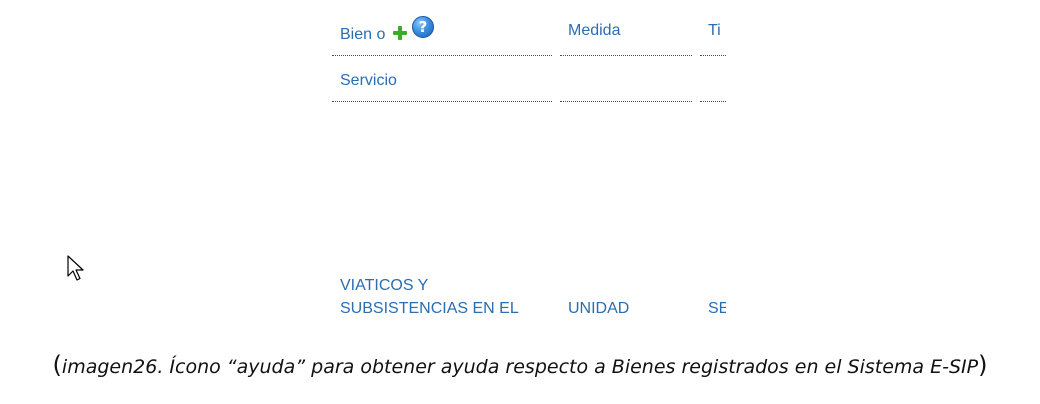 Image resolution: width=1040 pixels, height=404 pixels. What do you see at coordinates (423, 27) in the screenshot?
I see `help-icon: ?` at bounding box center [423, 27].